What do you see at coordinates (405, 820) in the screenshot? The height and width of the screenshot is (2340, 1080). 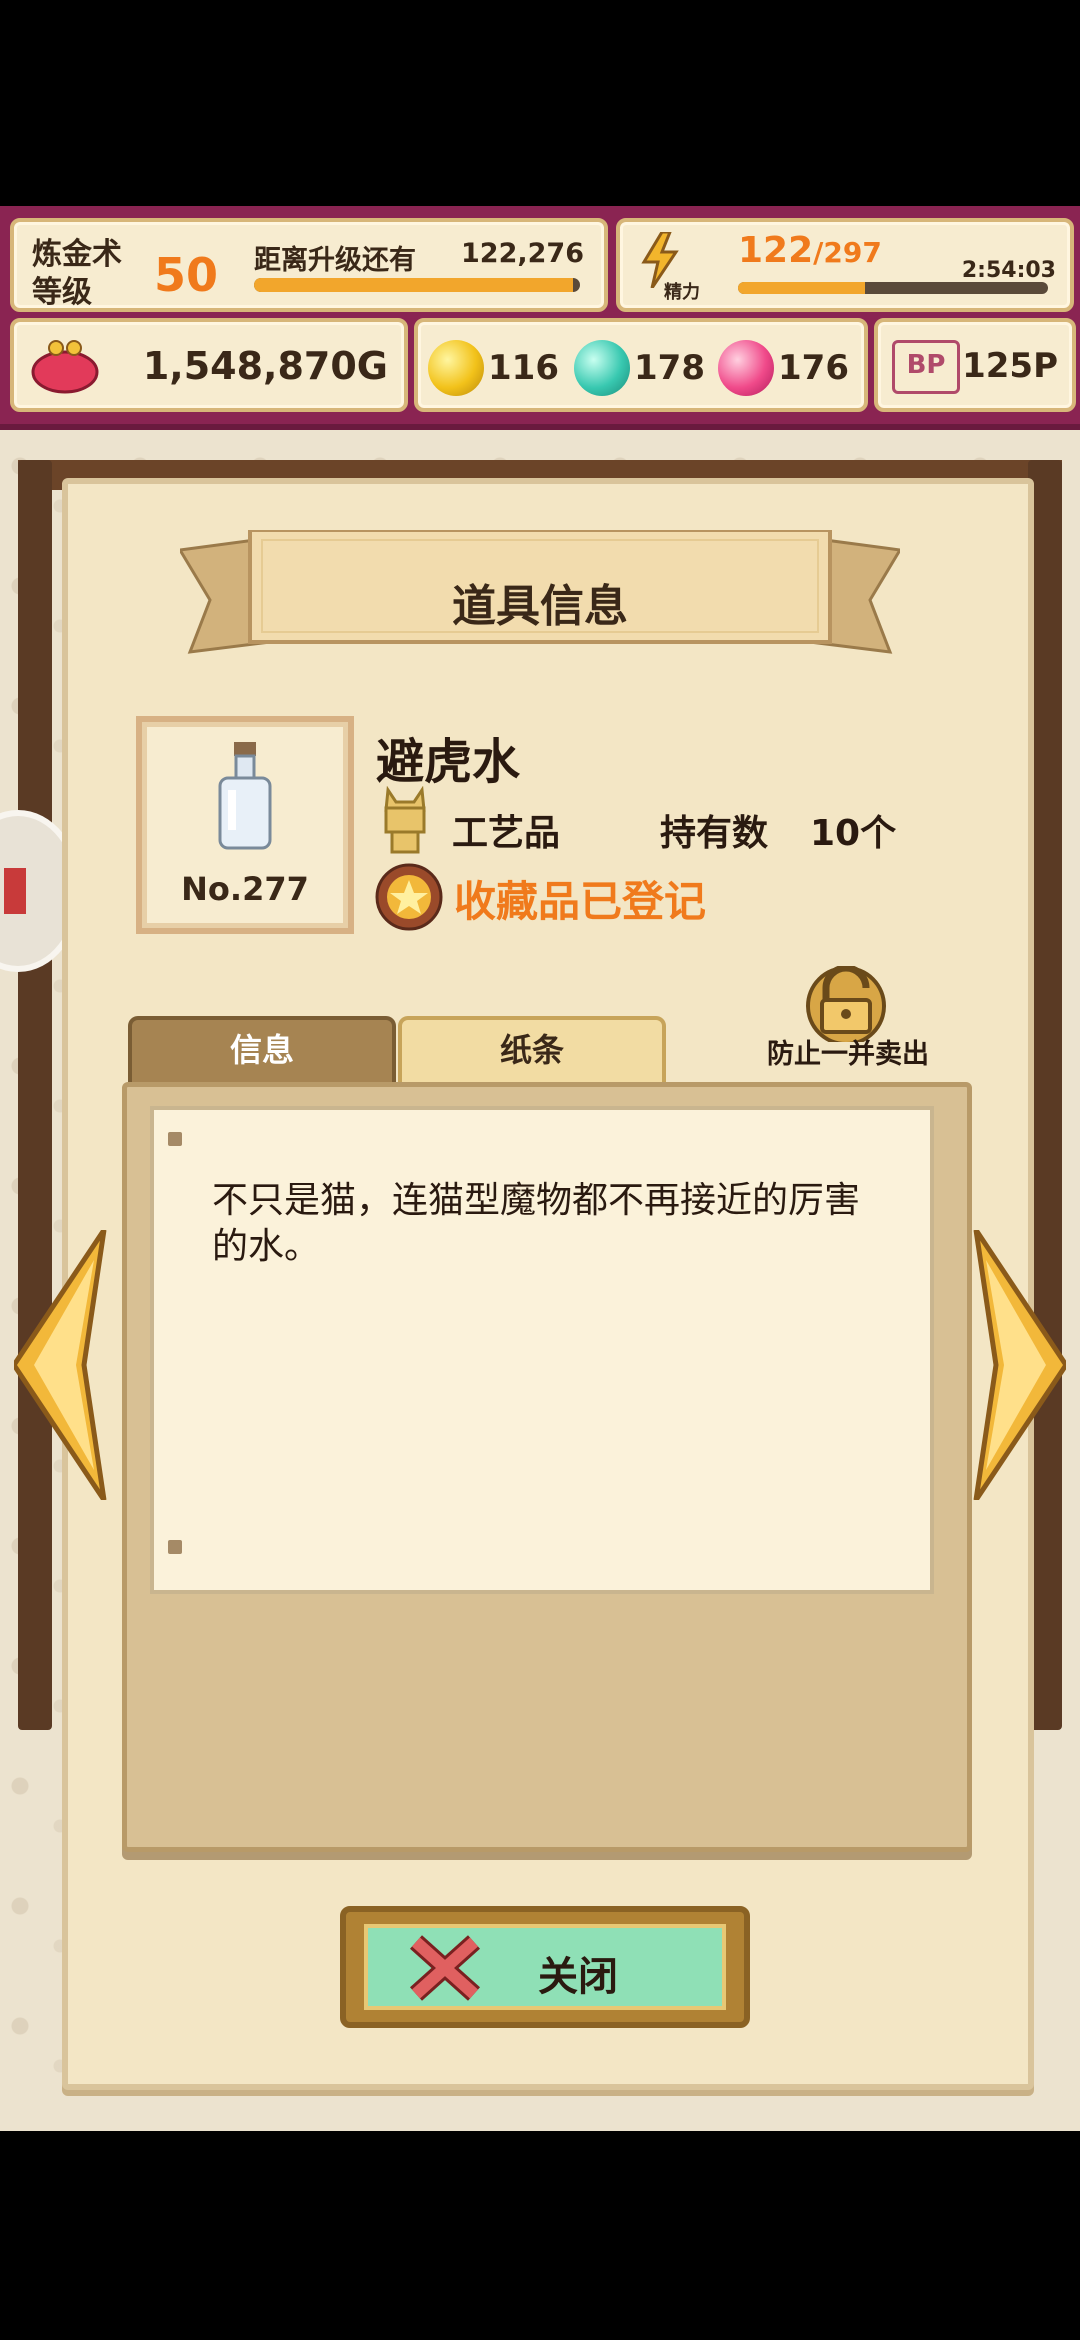 I see `cat-statue-icon` at bounding box center [405, 820].